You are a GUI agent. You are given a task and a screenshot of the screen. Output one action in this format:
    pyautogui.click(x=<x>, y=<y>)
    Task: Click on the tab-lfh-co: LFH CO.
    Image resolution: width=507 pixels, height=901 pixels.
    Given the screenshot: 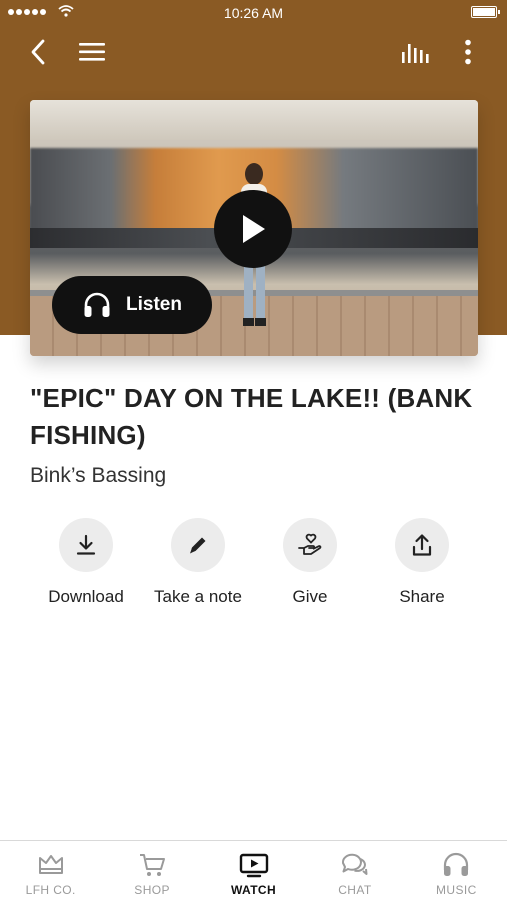 What is the action you would take?
    pyautogui.click(x=50, y=871)
    